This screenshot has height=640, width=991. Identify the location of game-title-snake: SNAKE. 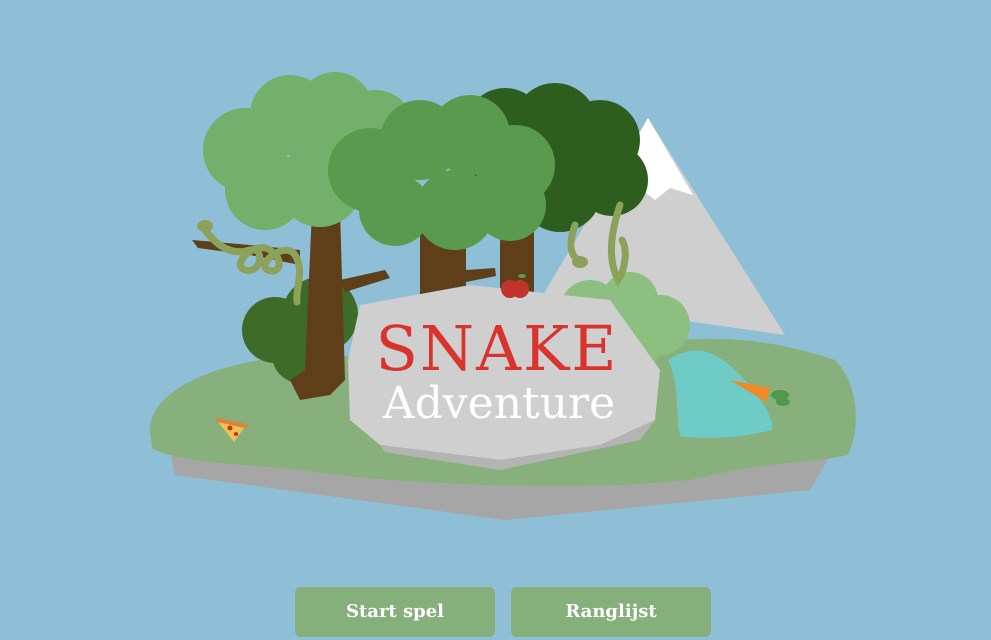
(496, 348).